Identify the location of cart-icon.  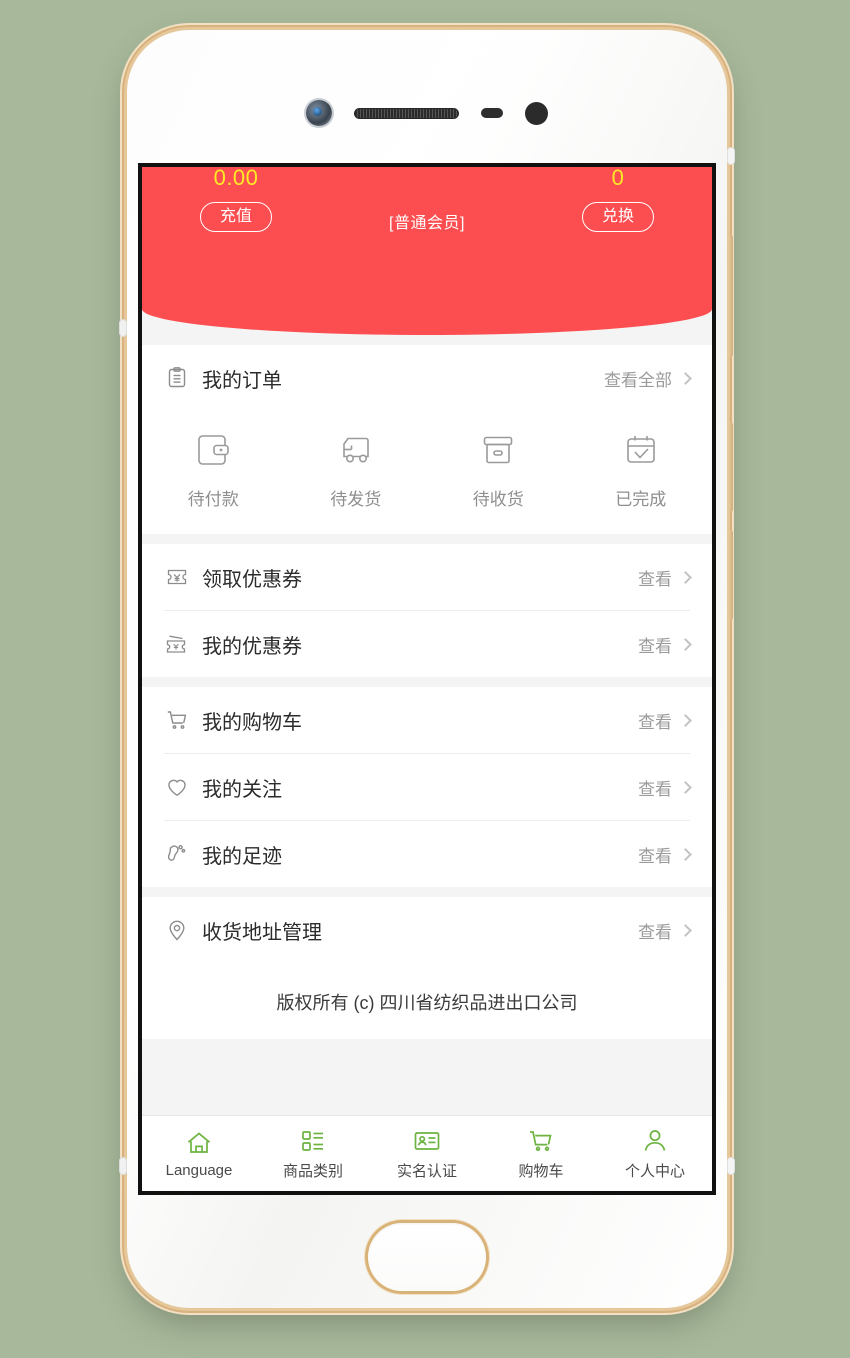
(177, 720).